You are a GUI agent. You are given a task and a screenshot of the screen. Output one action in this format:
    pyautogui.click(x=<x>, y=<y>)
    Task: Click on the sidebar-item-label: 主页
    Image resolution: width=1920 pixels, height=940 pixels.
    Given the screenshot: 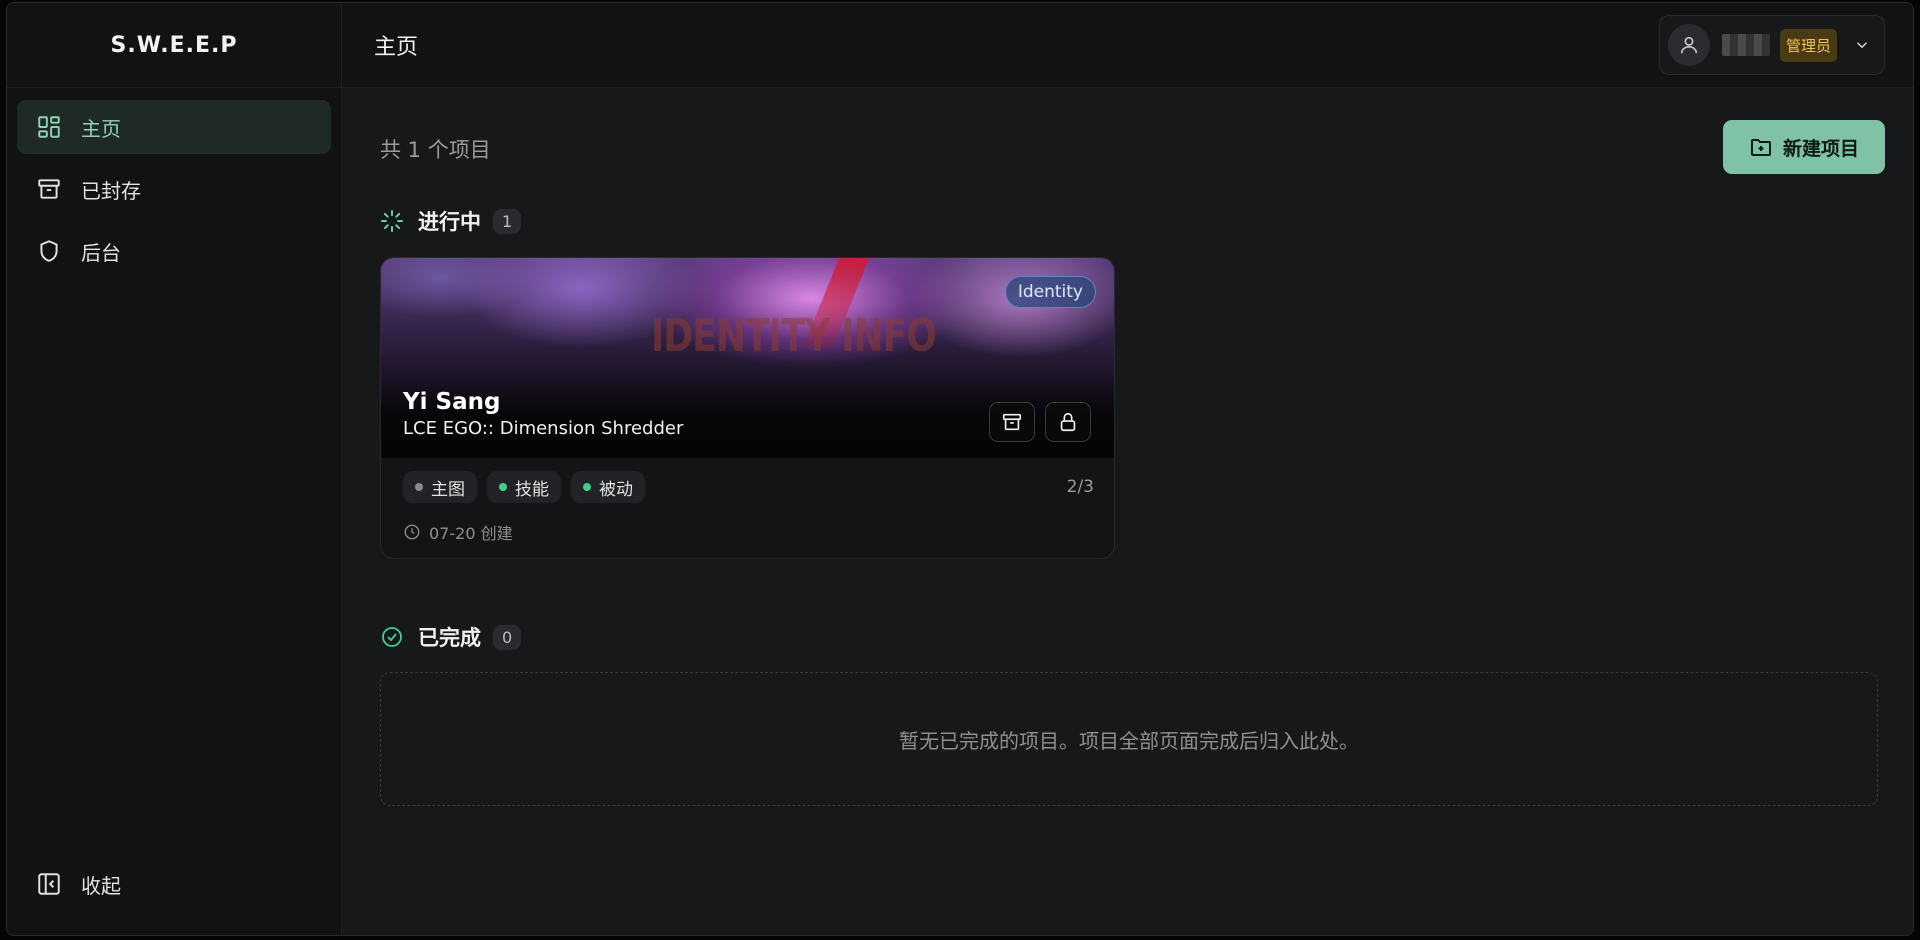 What is the action you would take?
    pyautogui.click(x=101, y=128)
    